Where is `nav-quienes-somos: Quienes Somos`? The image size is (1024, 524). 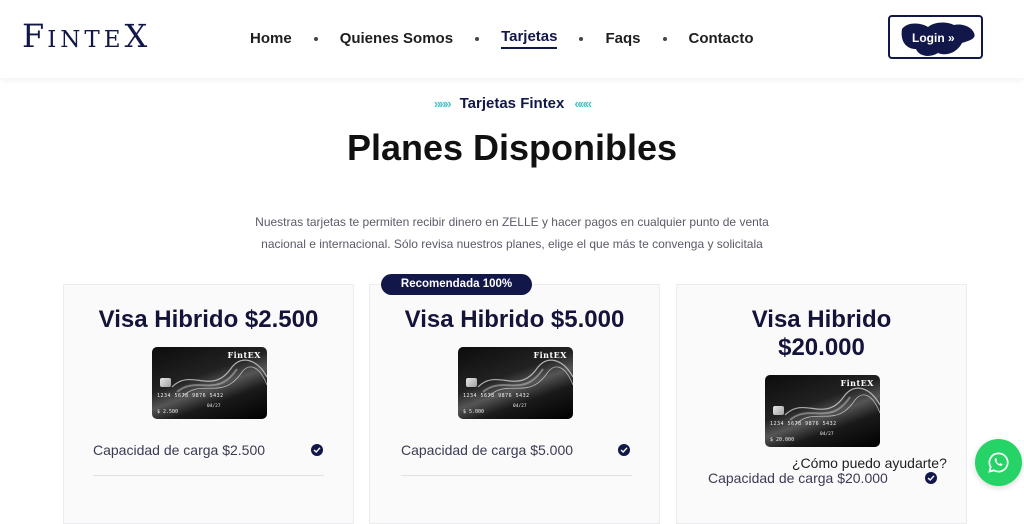
nav-quienes-somos: Quienes Somos is located at coordinates (396, 39).